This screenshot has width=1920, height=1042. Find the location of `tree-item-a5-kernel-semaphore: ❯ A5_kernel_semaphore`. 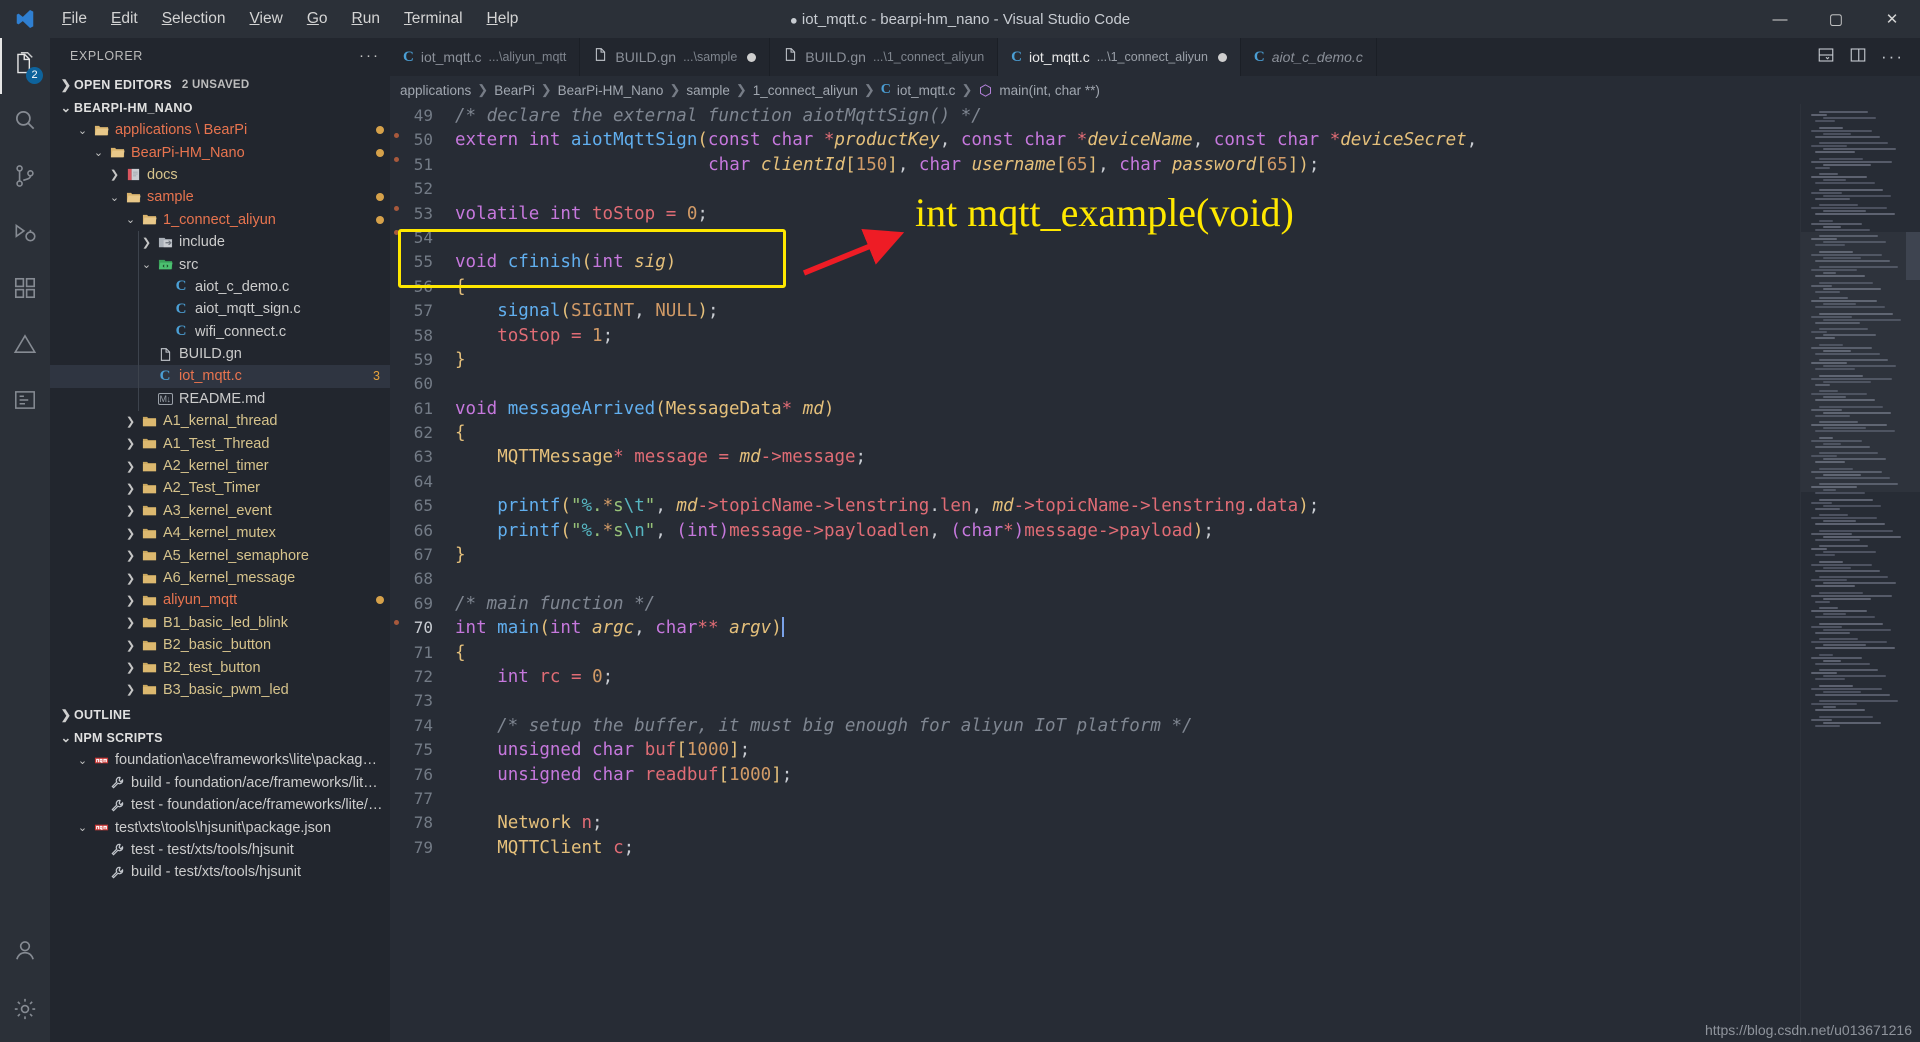

tree-item-a5-kernel-semaphore: ❯ A5_kernel_semaphore is located at coordinates (220, 555).